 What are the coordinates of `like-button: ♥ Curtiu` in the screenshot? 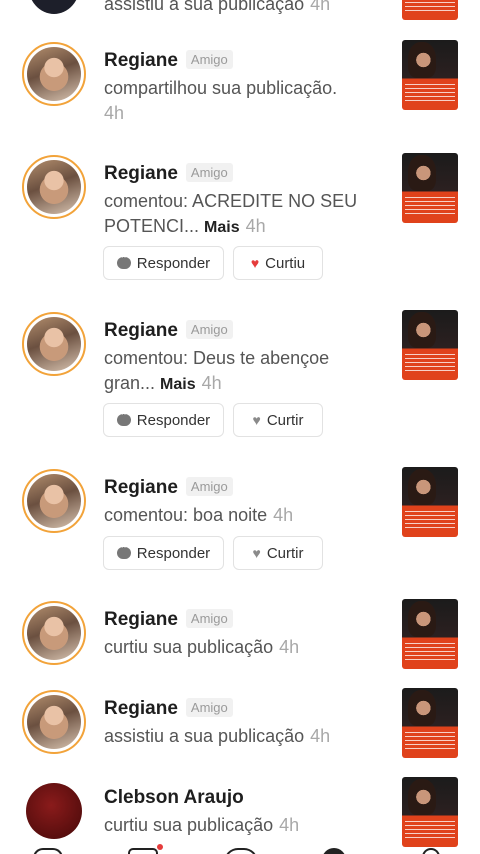 It's located at (278, 263).